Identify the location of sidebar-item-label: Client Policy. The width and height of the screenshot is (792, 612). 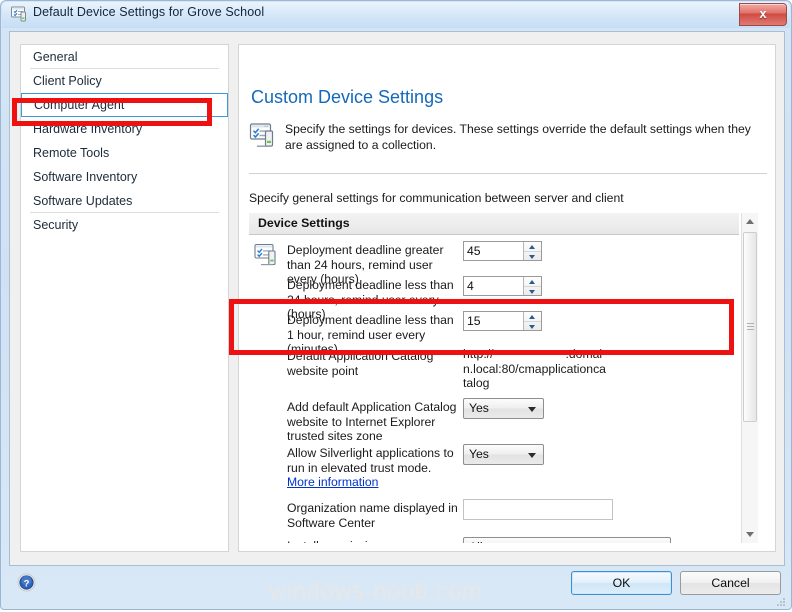
(67, 81).